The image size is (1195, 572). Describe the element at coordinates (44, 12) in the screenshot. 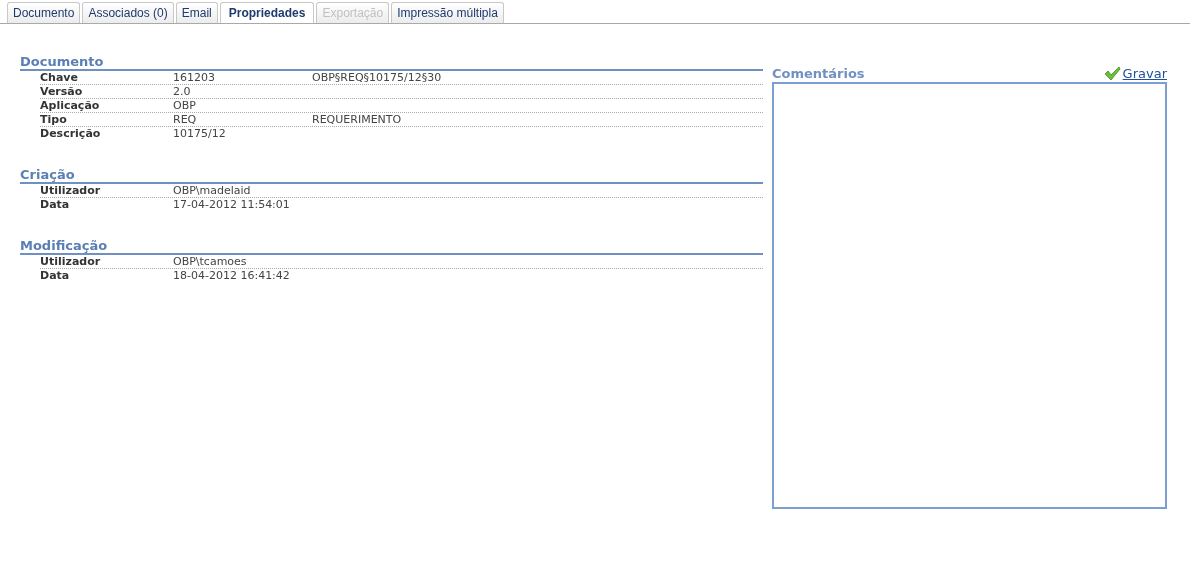

I see `tab: Documento` at that location.